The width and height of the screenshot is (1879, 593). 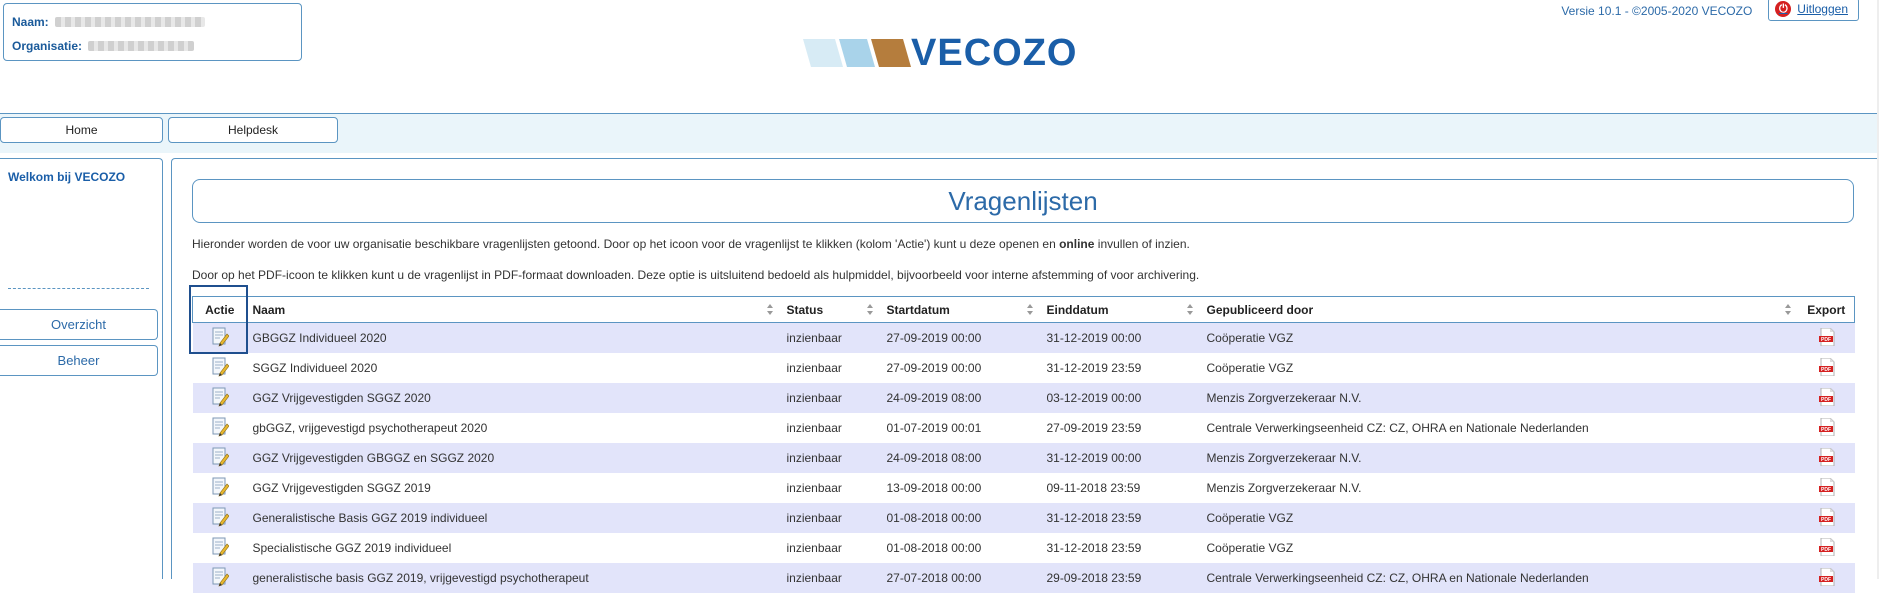 I want to click on intro-1-post: invullen of inzien., so click(x=1141, y=244).